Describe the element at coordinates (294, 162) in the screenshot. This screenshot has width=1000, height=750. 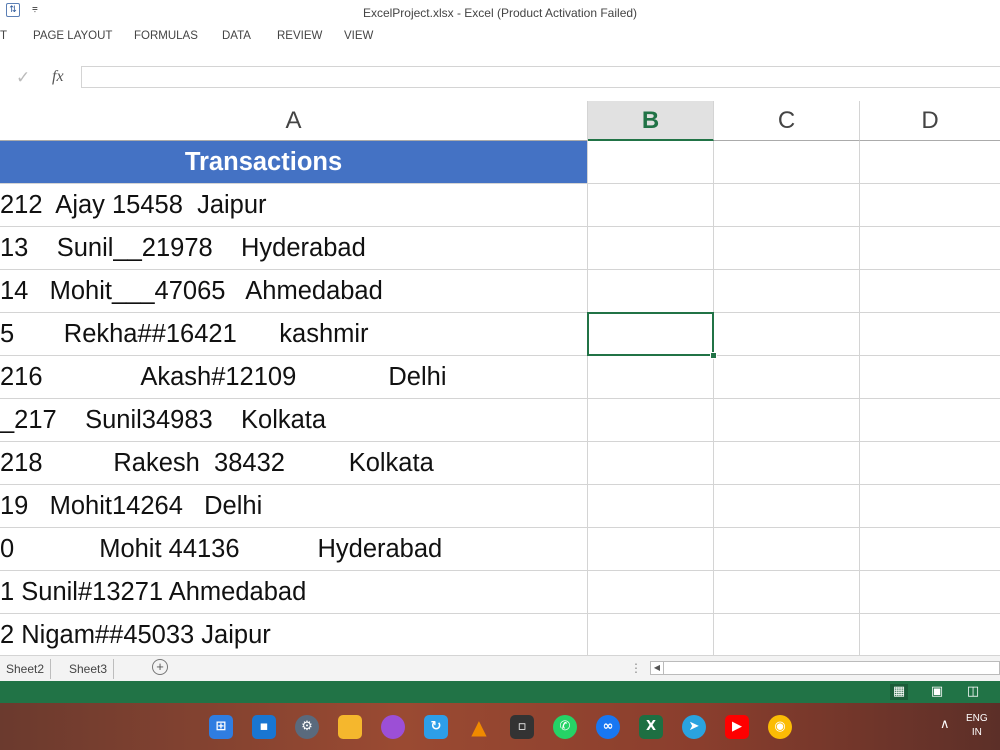
I see `cell-a1-header: Transactions` at that location.